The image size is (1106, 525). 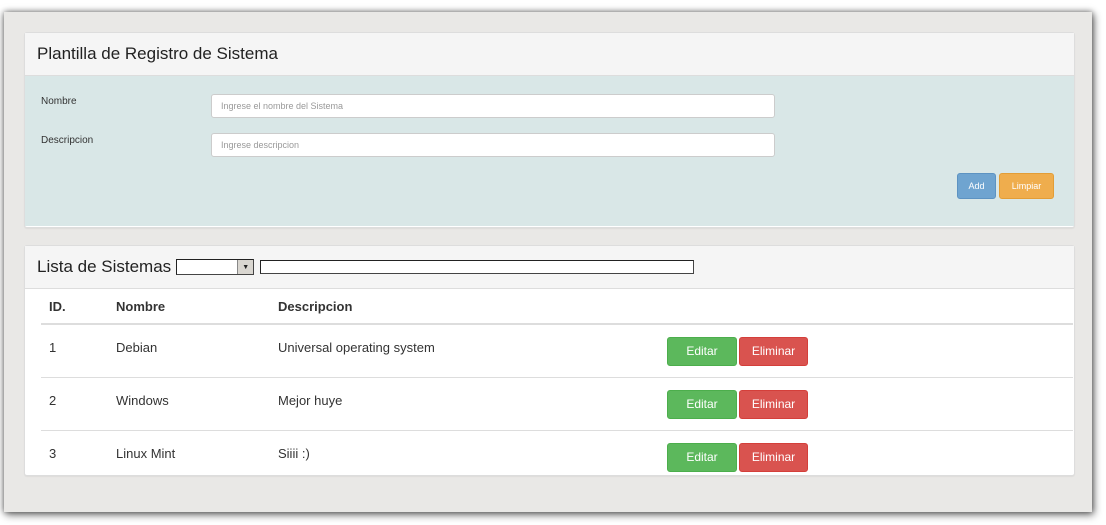 I want to click on systems-list-title: Lista de Sistemas, so click(x=104, y=266).